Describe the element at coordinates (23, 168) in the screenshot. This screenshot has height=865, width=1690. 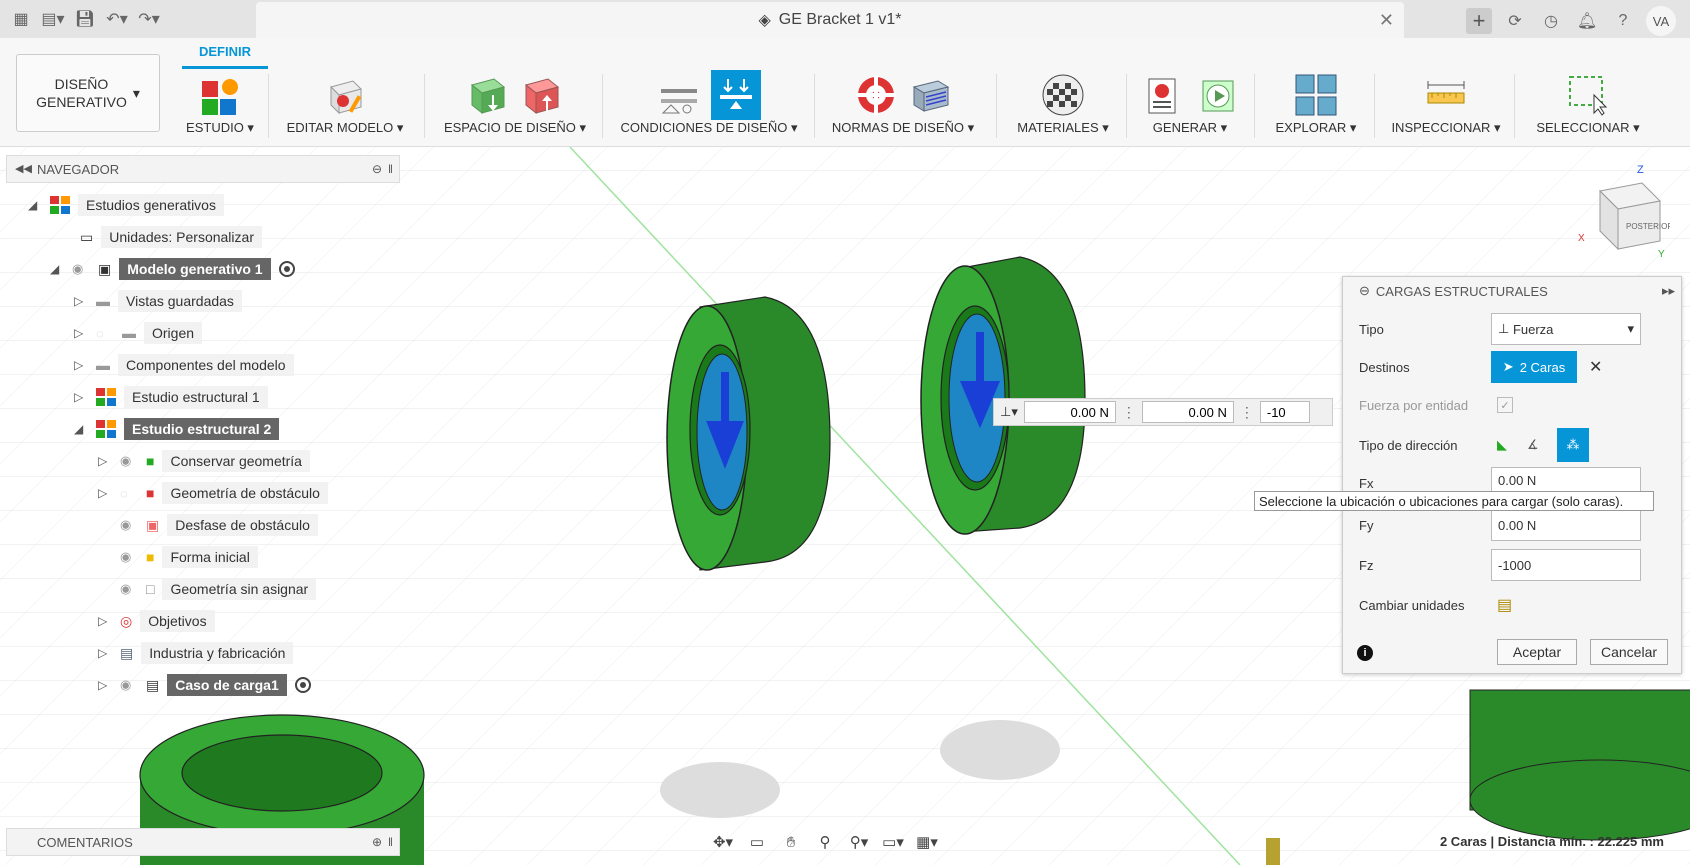
I see `collapse-icon: ◀◀` at that location.